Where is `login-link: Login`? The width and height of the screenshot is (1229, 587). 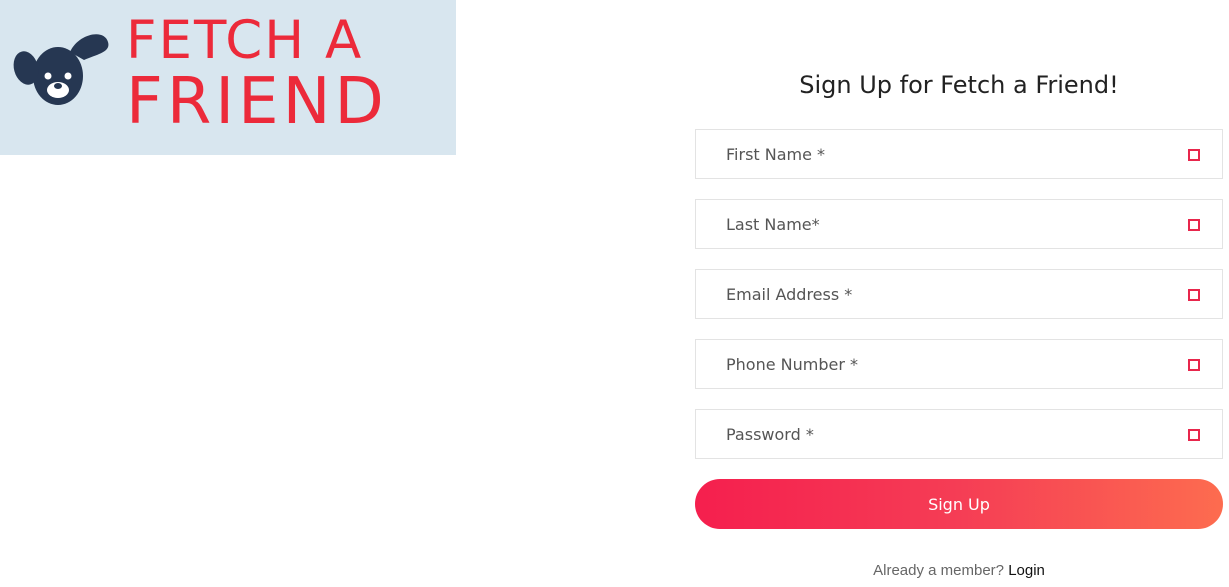
login-link: Login is located at coordinates (1026, 570).